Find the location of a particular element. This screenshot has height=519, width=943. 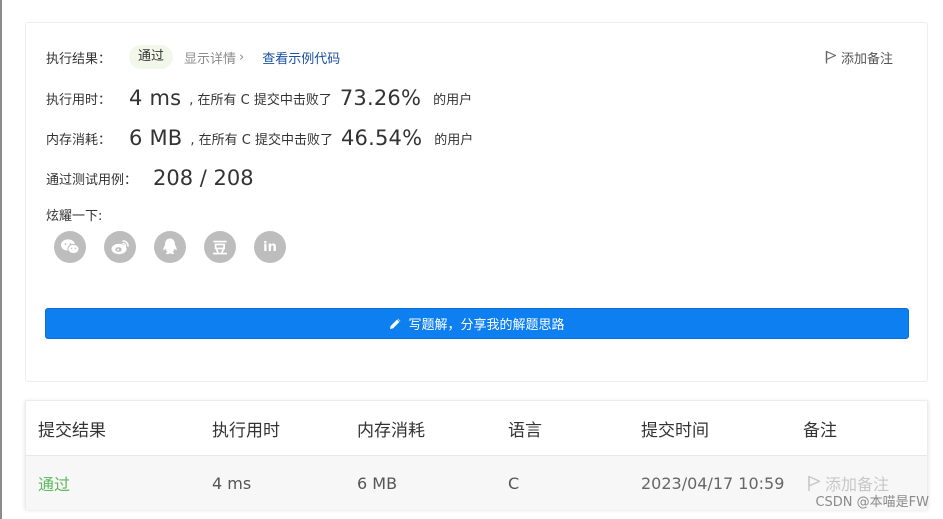

runtime-value: 4 ms is located at coordinates (155, 98).